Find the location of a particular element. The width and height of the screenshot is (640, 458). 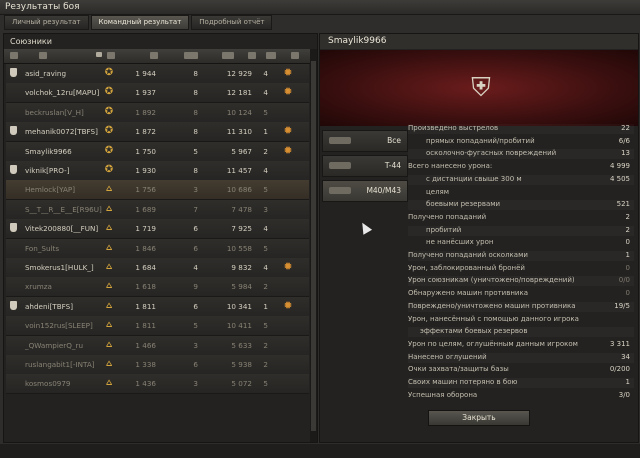

allies-scrollbar is located at coordinates (313, 245).